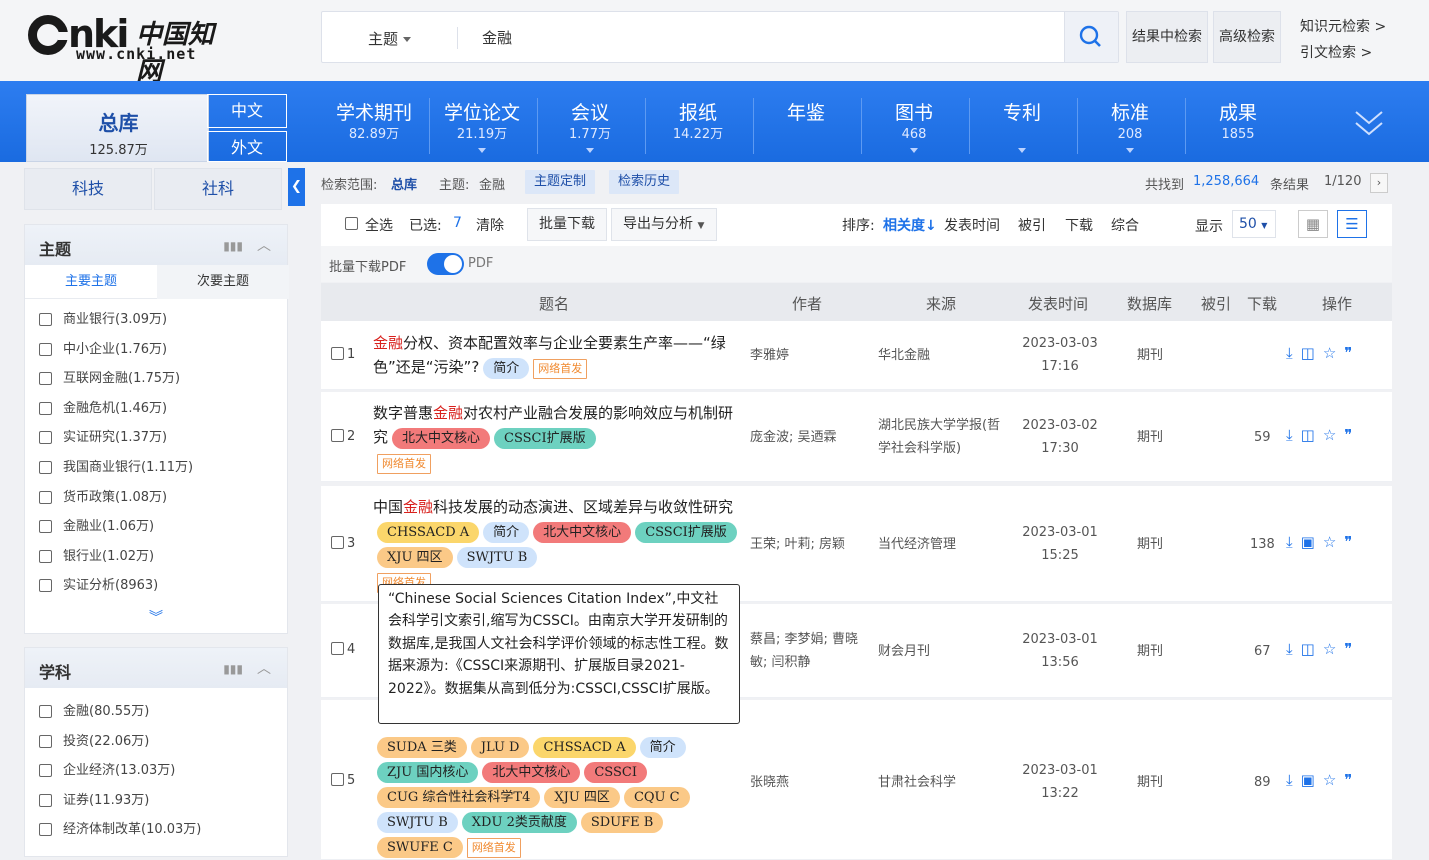 The width and height of the screenshot is (1429, 860). I want to click on sort-overall: 综合, so click(1125, 225).